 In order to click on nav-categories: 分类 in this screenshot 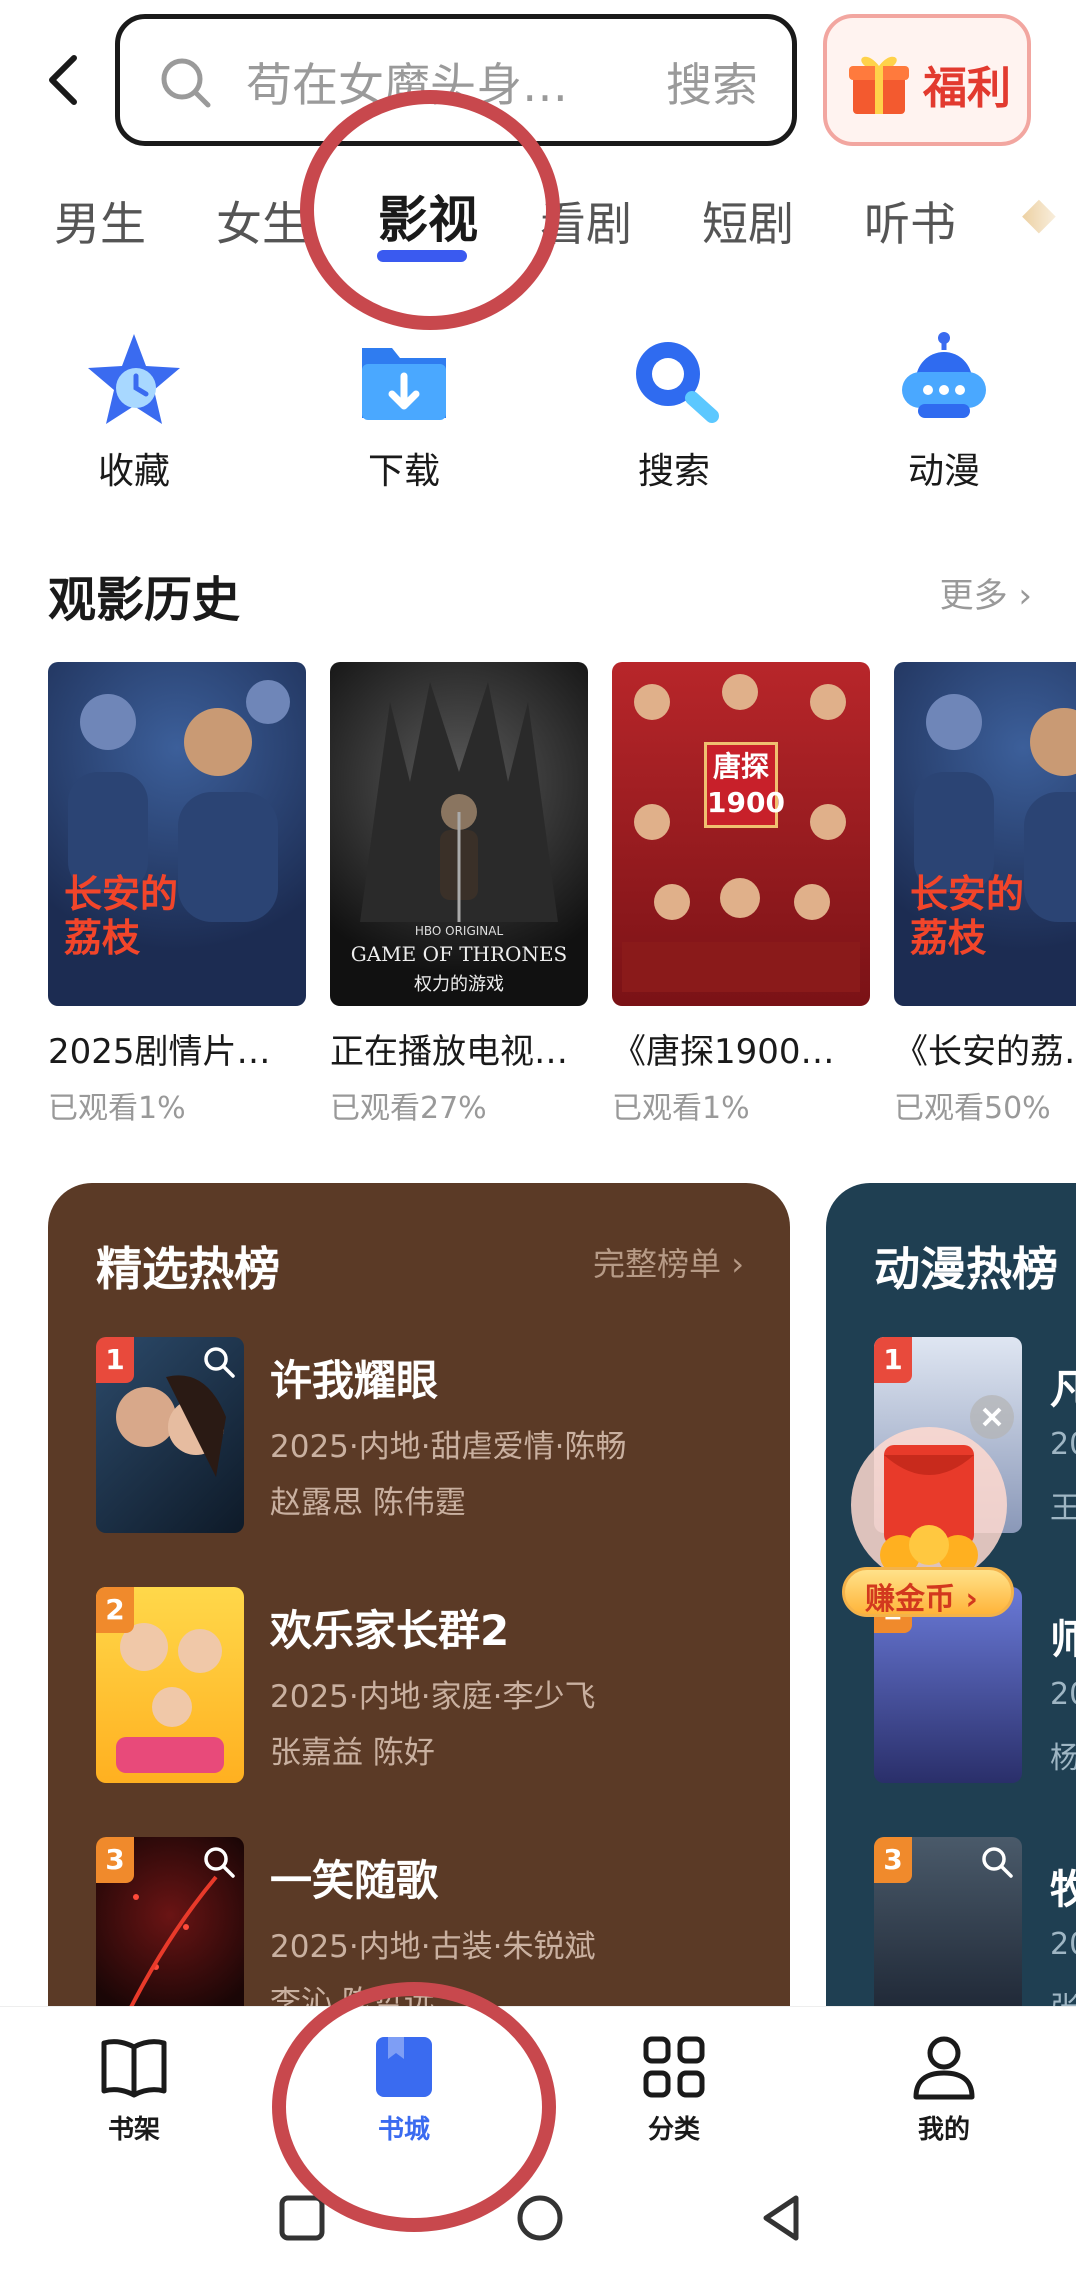, I will do `click(674, 2088)`.